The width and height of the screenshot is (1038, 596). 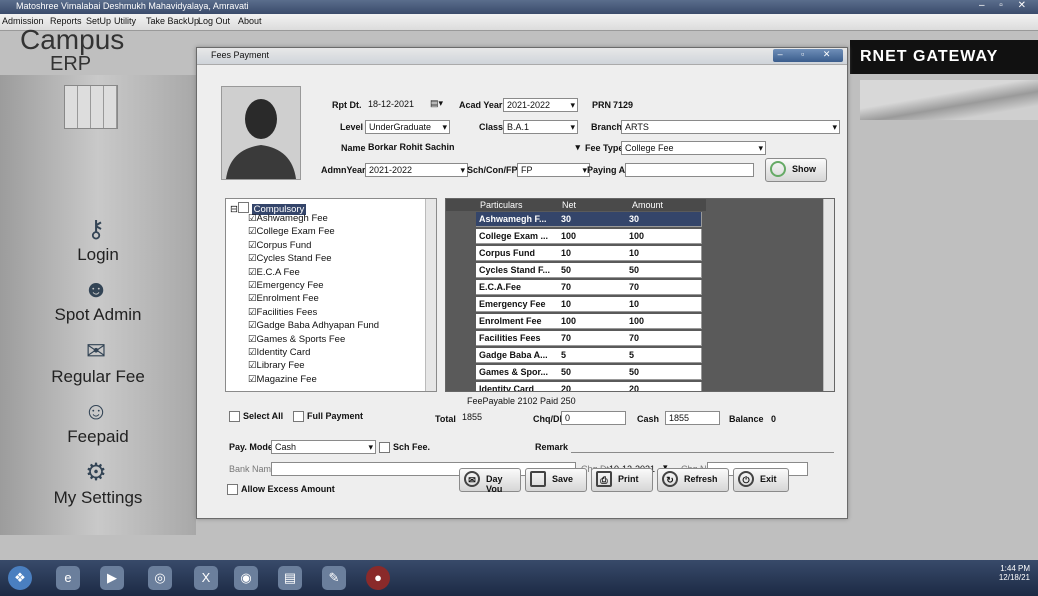 I want to click on day-vou-button: ✉ Day Vou, so click(x=490, y=481).